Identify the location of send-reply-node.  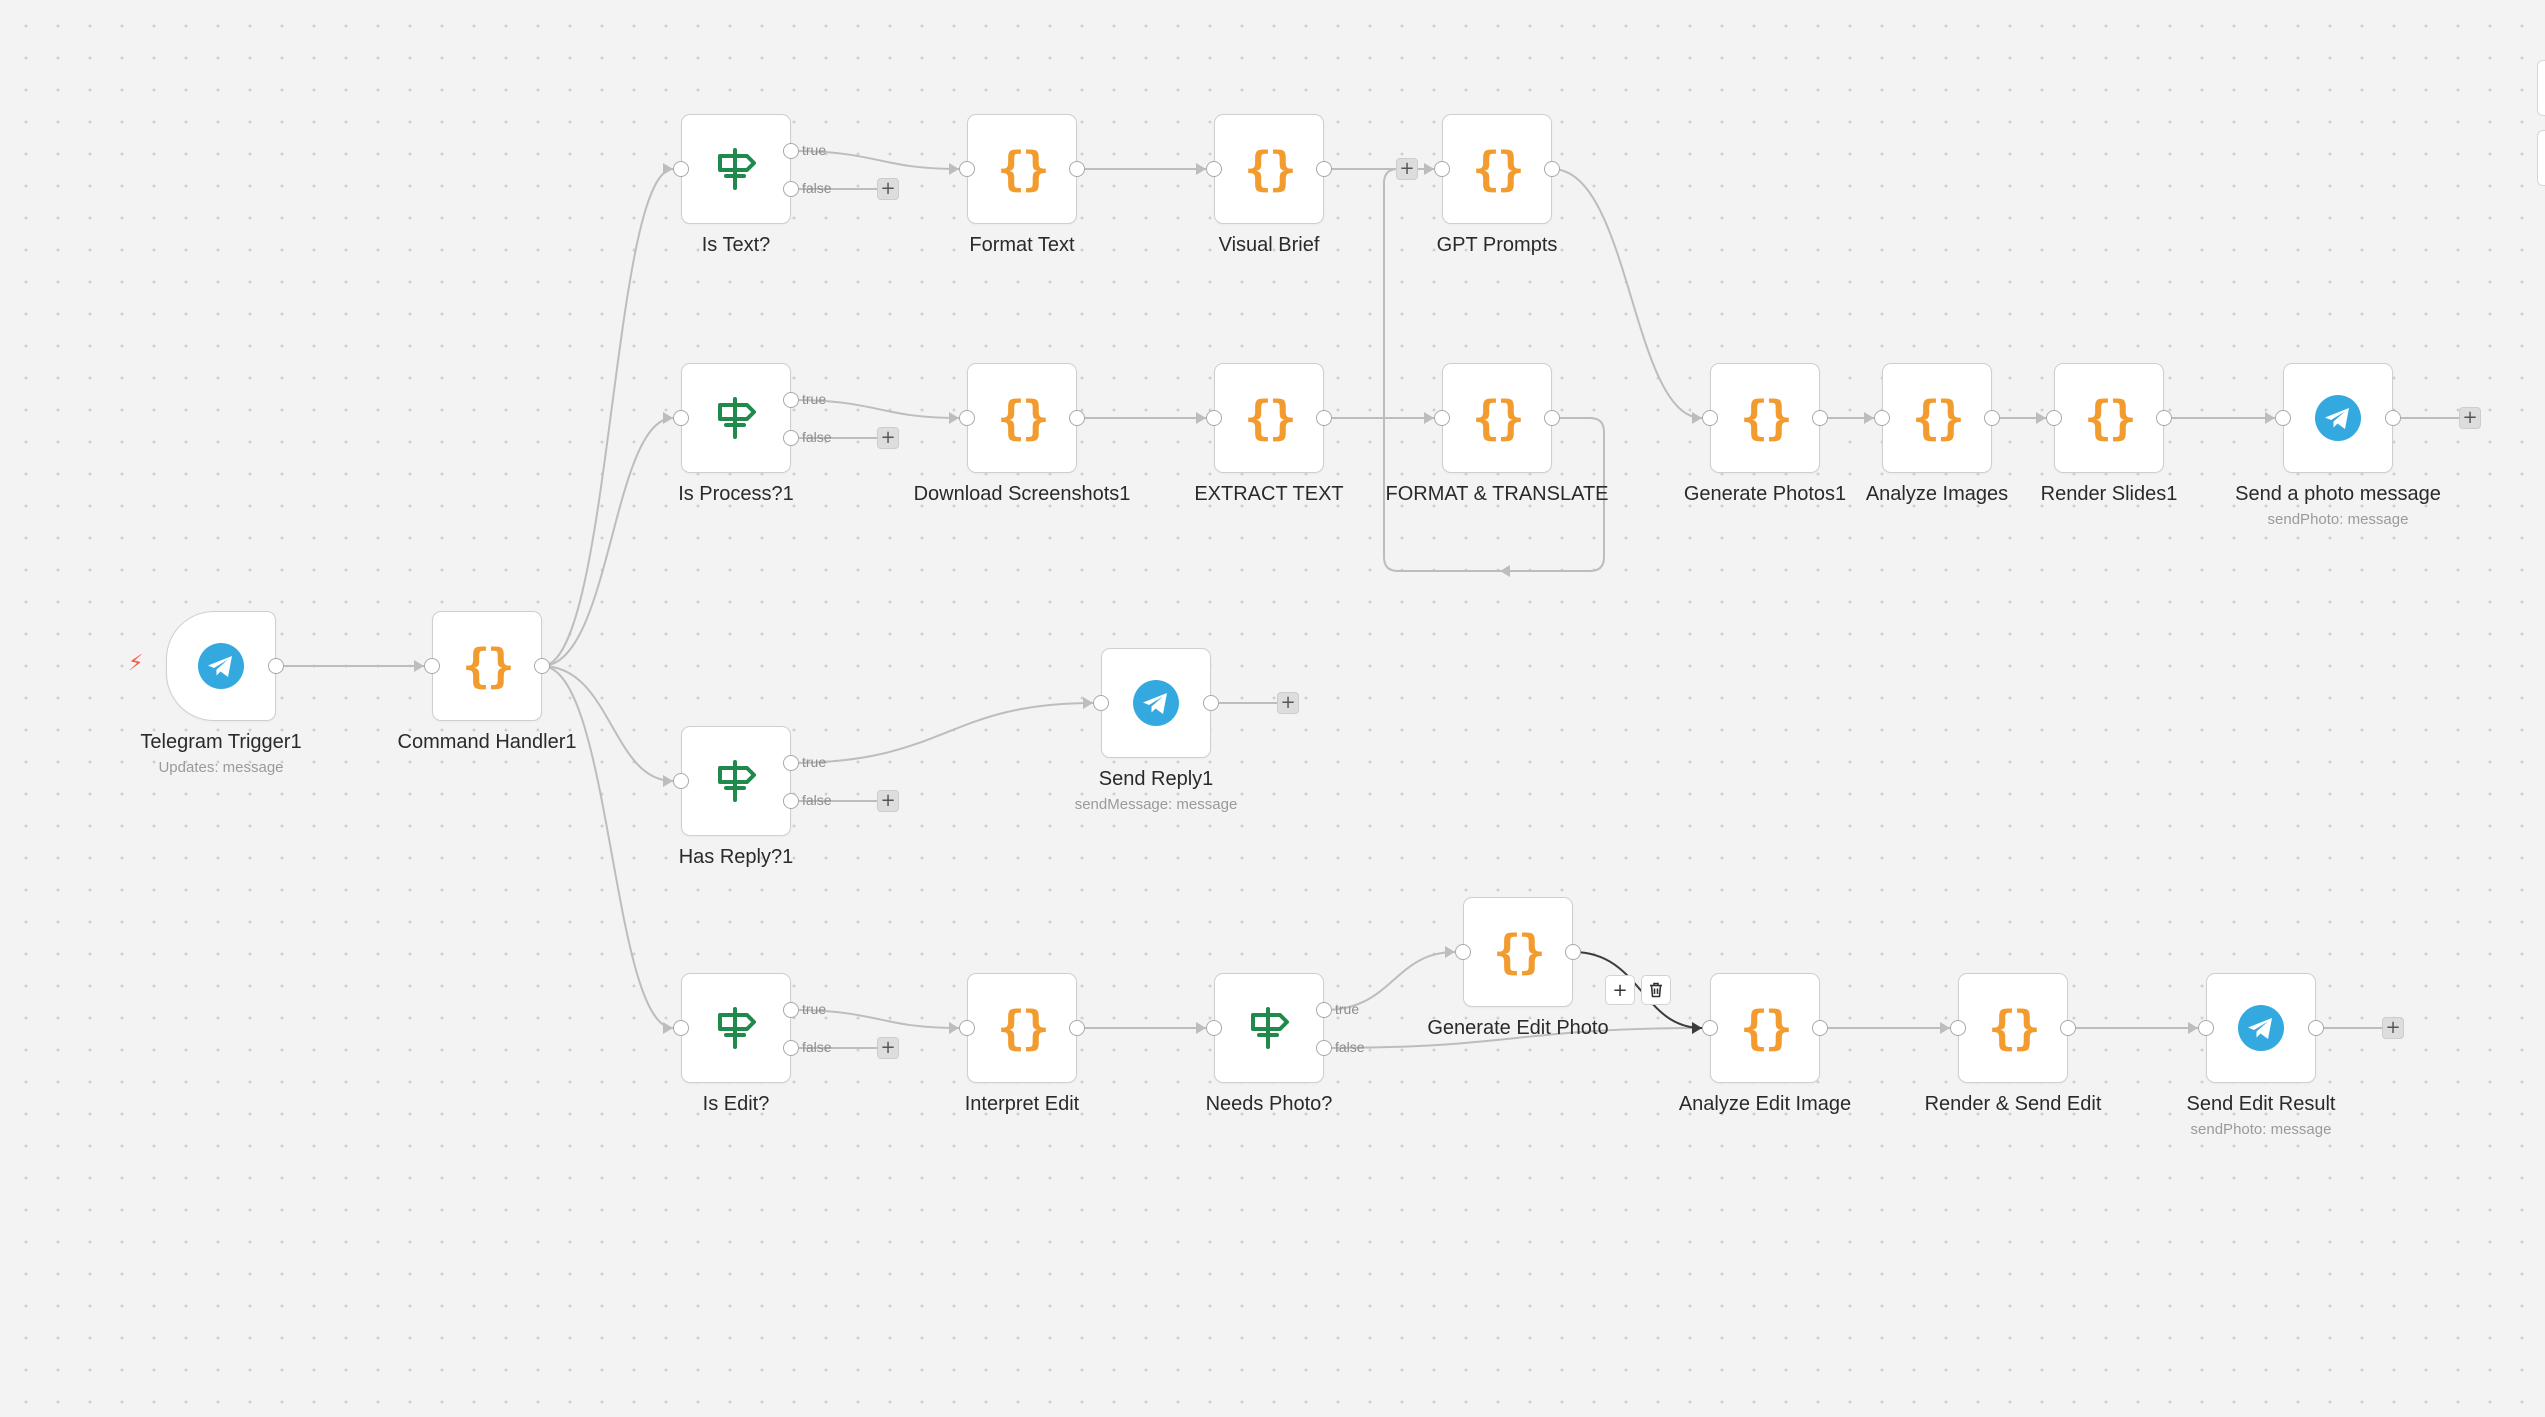
(1156, 703).